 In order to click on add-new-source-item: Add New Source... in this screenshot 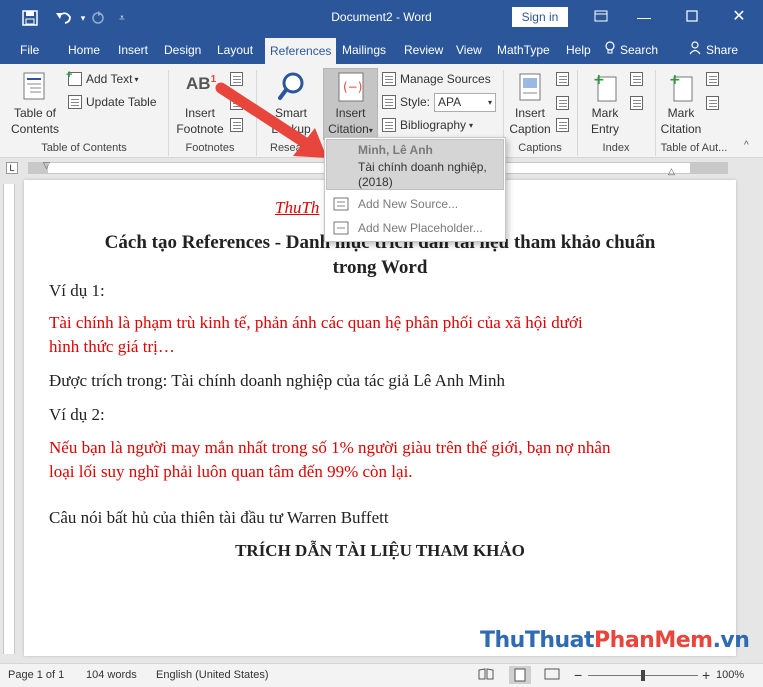, I will do `click(415, 204)`.